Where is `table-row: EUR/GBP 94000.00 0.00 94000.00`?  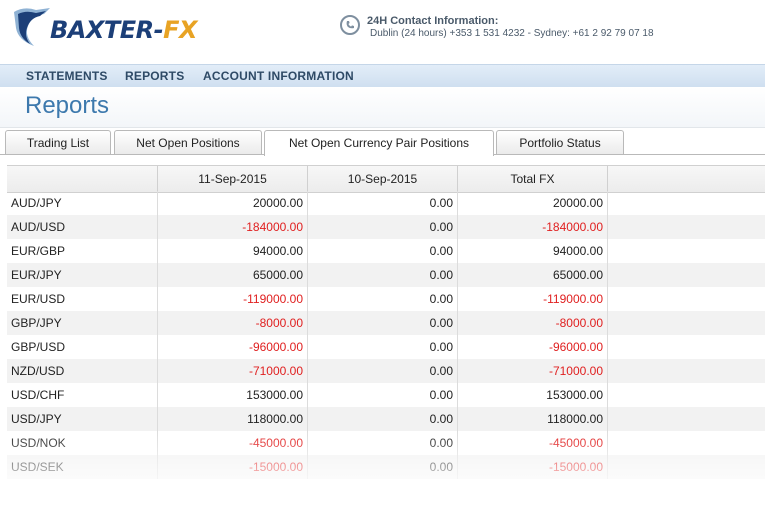 table-row: EUR/GBP 94000.00 0.00 94000.00 is located at coordinates (386, 251).